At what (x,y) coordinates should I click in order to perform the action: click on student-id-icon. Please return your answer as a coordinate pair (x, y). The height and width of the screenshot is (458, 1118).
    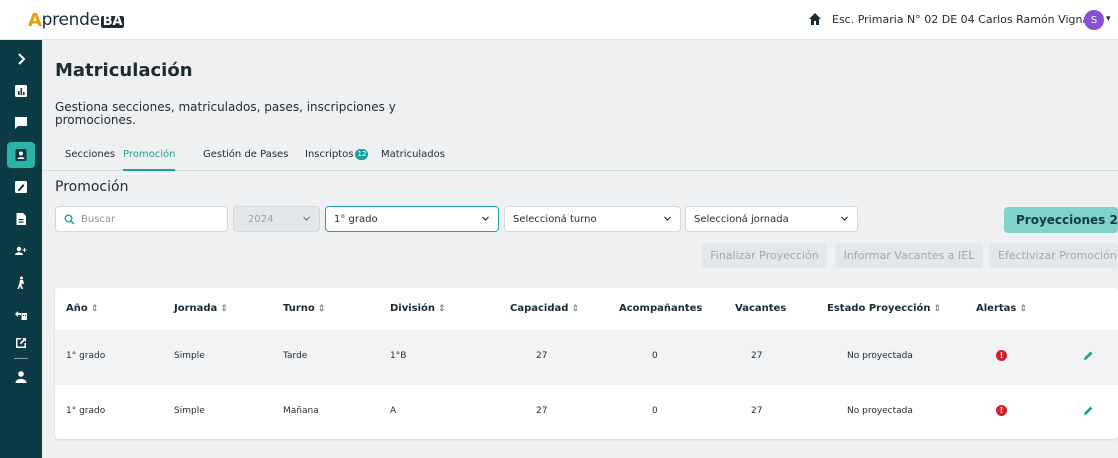
    Looking at the image, I should click on (21, 155).